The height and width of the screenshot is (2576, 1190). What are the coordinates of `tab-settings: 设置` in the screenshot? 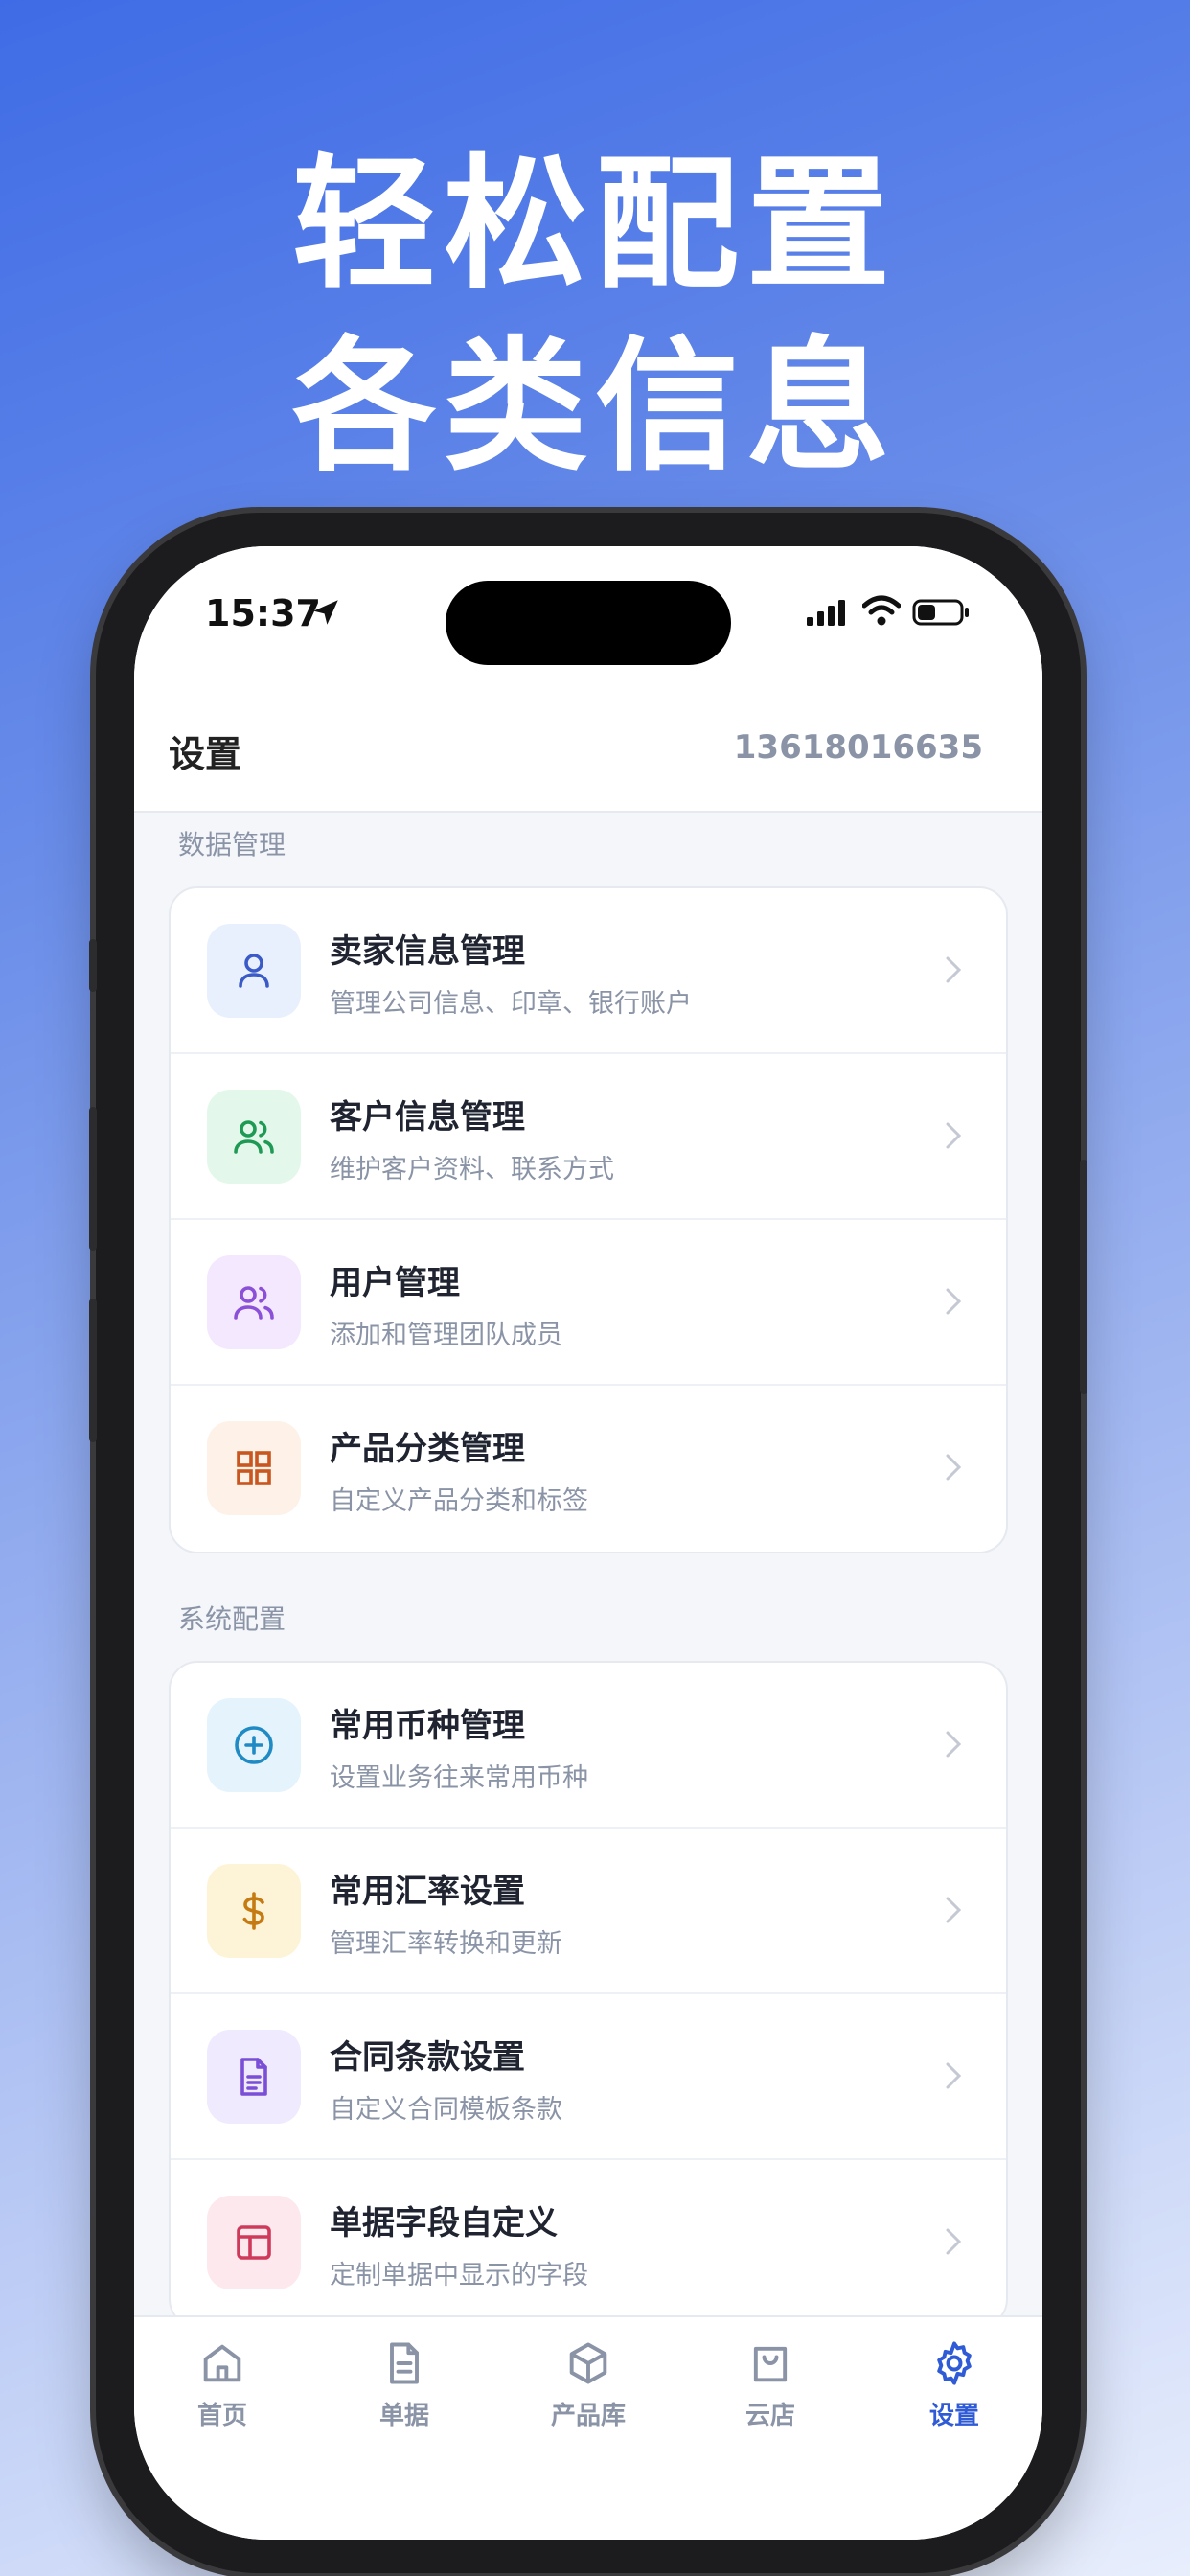 It's located at (955, 2395).